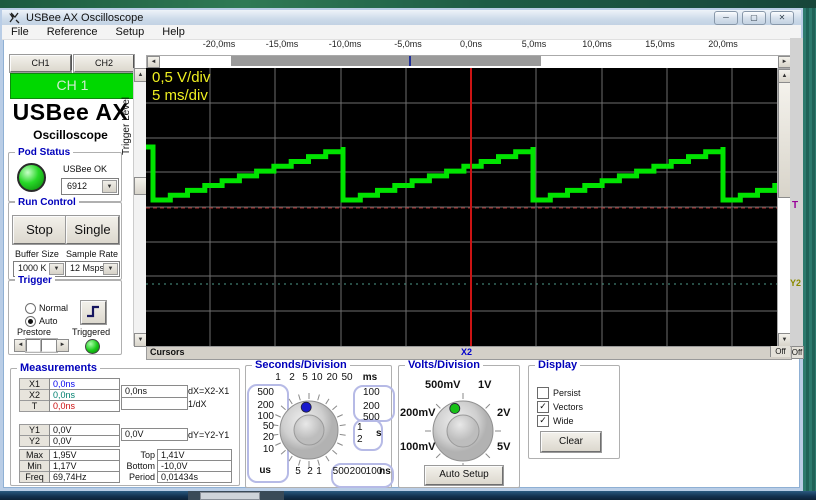 The image size is (816, 500). I want to click on y2-label: Y2, so click(34, 441).